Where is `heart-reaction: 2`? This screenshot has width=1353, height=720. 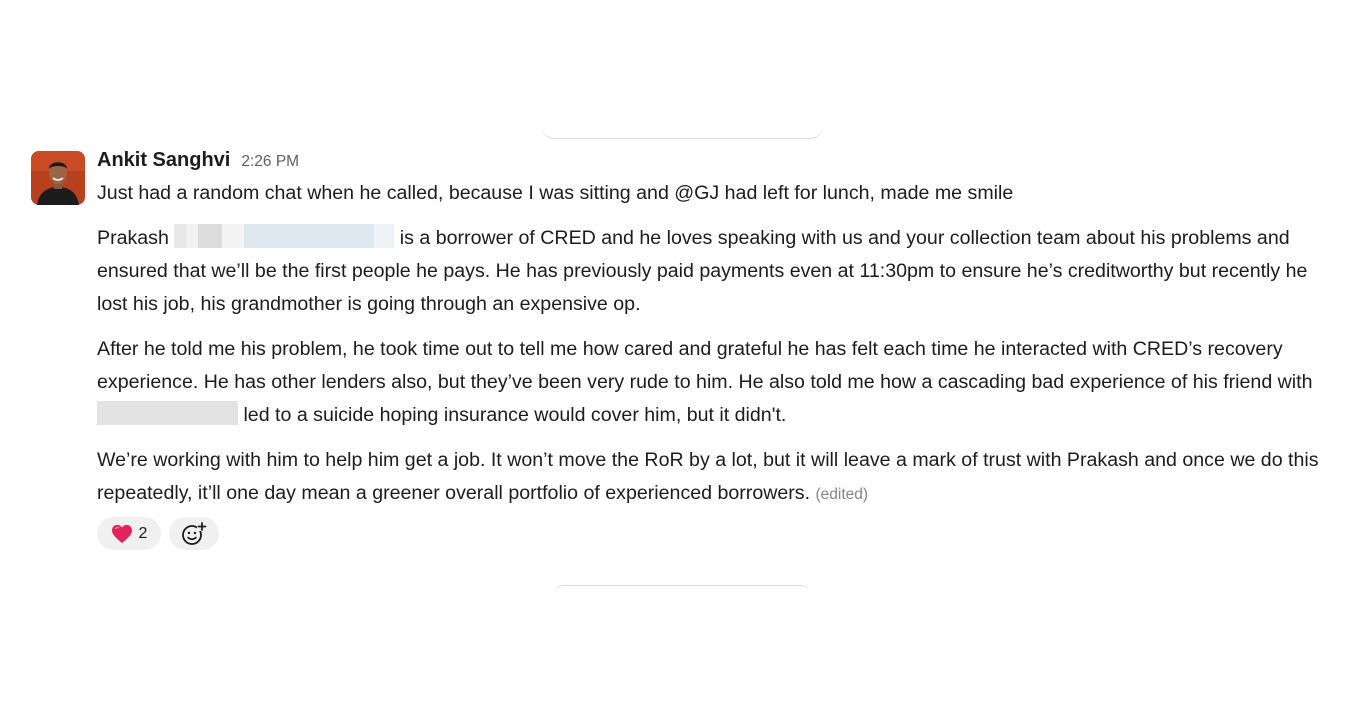 heart-reaction: 2 is located at coordinates (129, 533).